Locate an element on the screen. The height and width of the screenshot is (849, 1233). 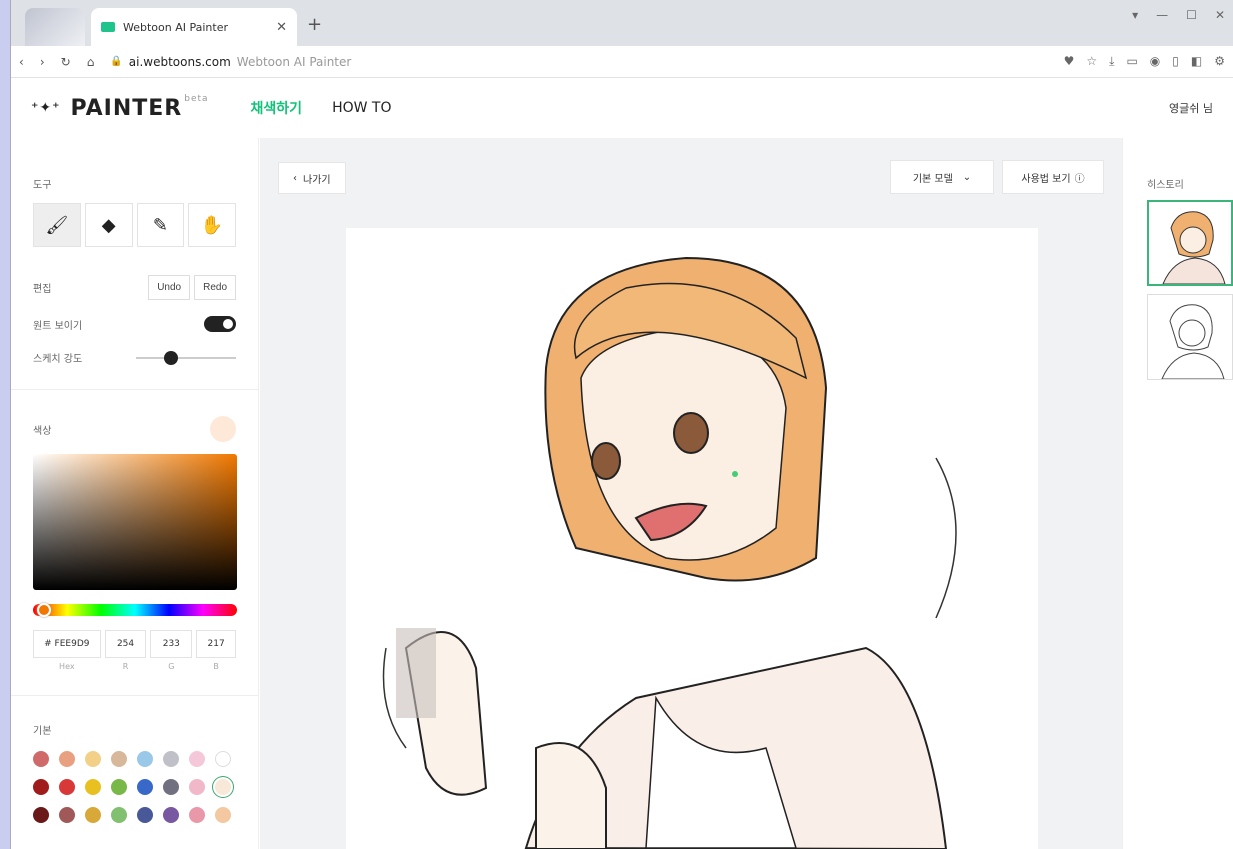
chevron-down-icon: ⌄ is located at coordinates (967, 177).